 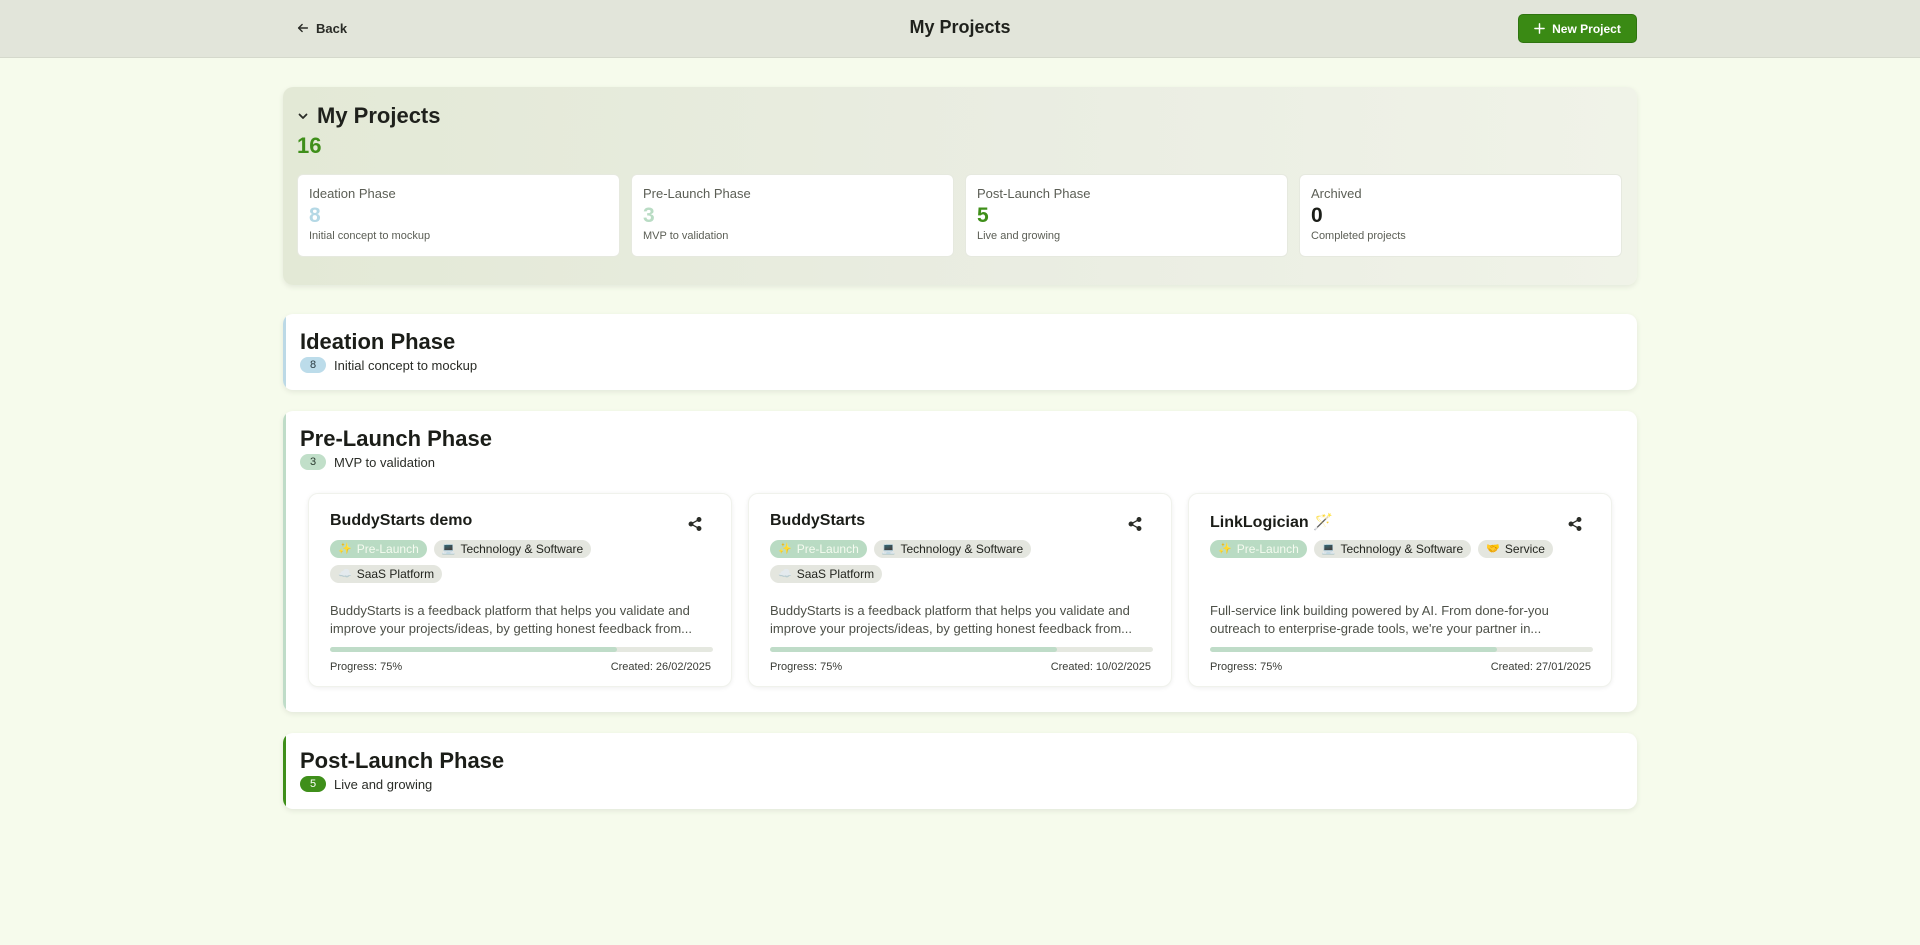 I want to click on phase-title: Ideation Phase, so click(x=378, y=341).